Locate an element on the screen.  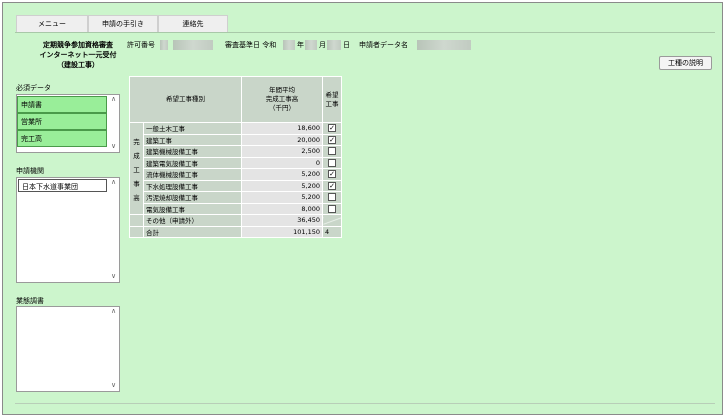
page-title: 定期競争参加資格審査 インターネット一元受付 （建設工事） is located at coordinates (78, 55).